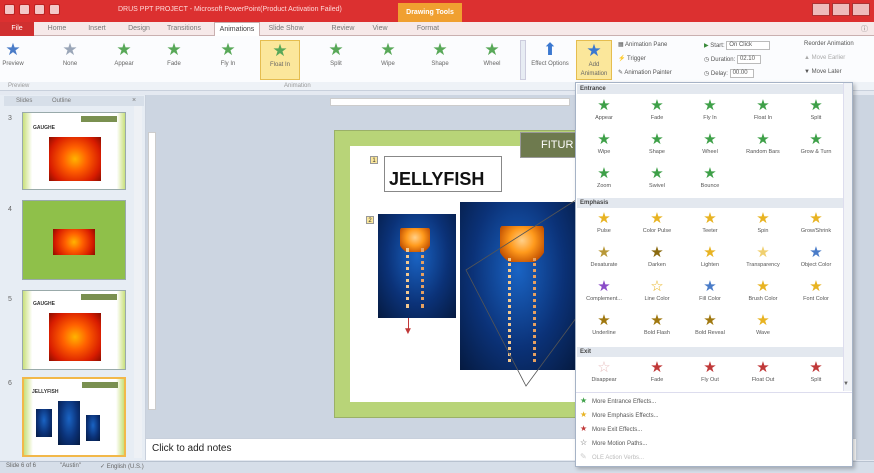  What do you see at coordinates (417, 266) in the screenshot?
I see `jellyfish-photo-small` at bounding box center [417, 266].